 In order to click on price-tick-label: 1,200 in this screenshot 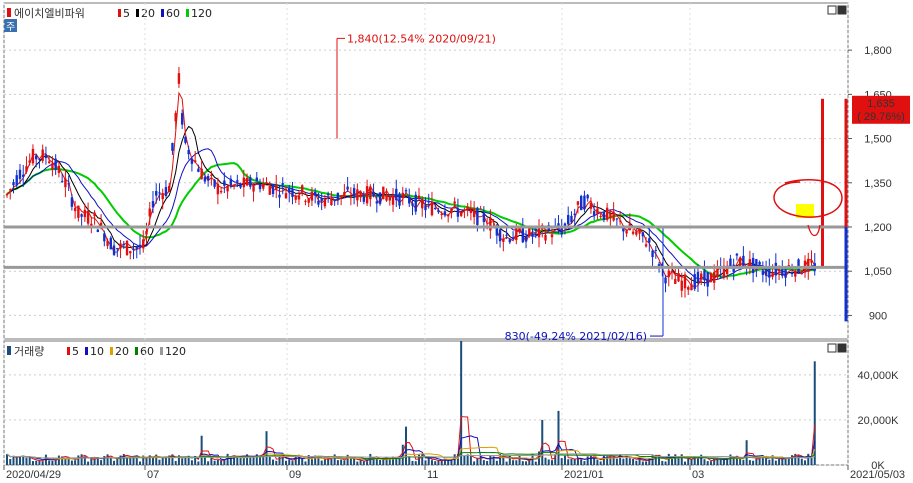, I will do `click(878, 228)`.